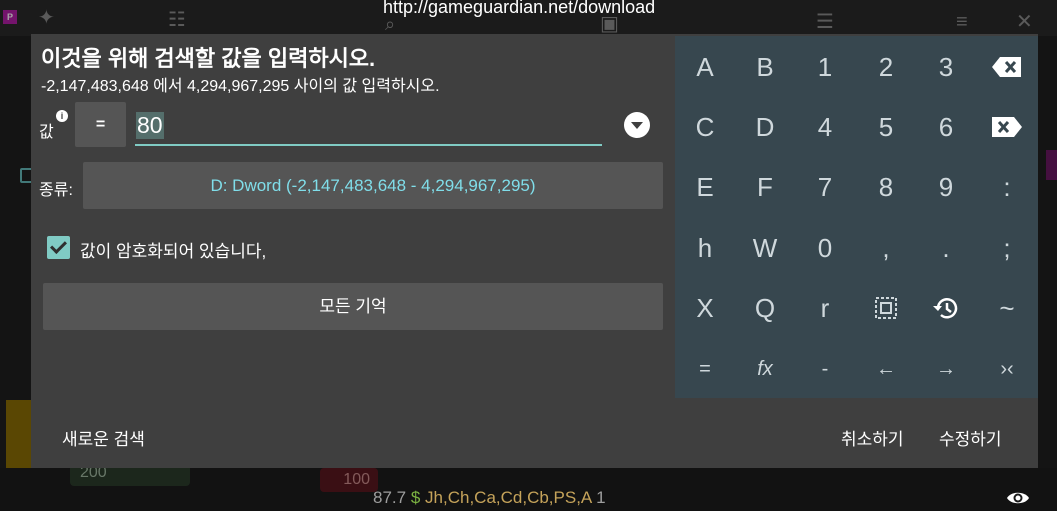 This screenshot has height=511, width=1057. What do you see at coordinates (825, 67) in the screenshot?
I see `key-1: 1` at bounding box center [825, 67].